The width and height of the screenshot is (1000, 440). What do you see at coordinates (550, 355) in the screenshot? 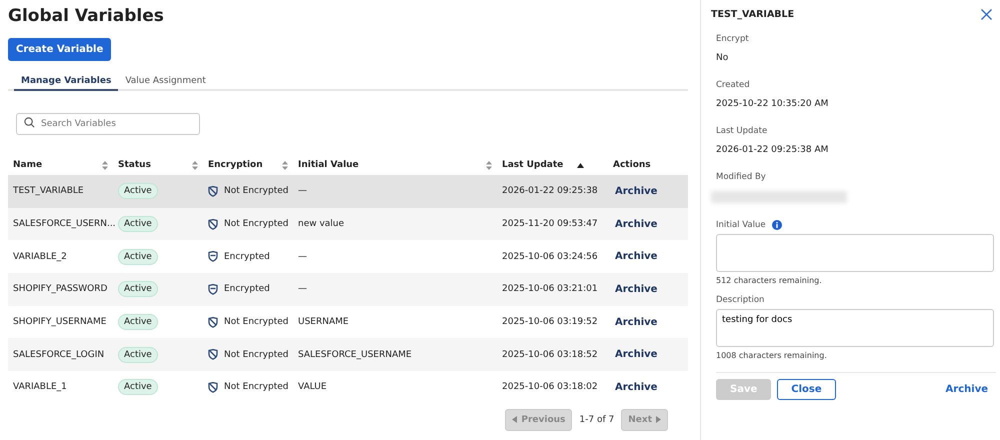
I see `table-cell: 2025-10-06 03:18:52` at bounding box center [550, 355].